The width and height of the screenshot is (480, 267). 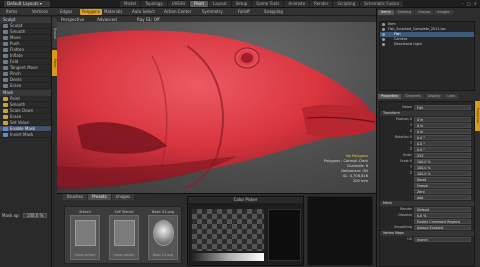 I want to click on property-label: UV, so click(x=409, y=239).